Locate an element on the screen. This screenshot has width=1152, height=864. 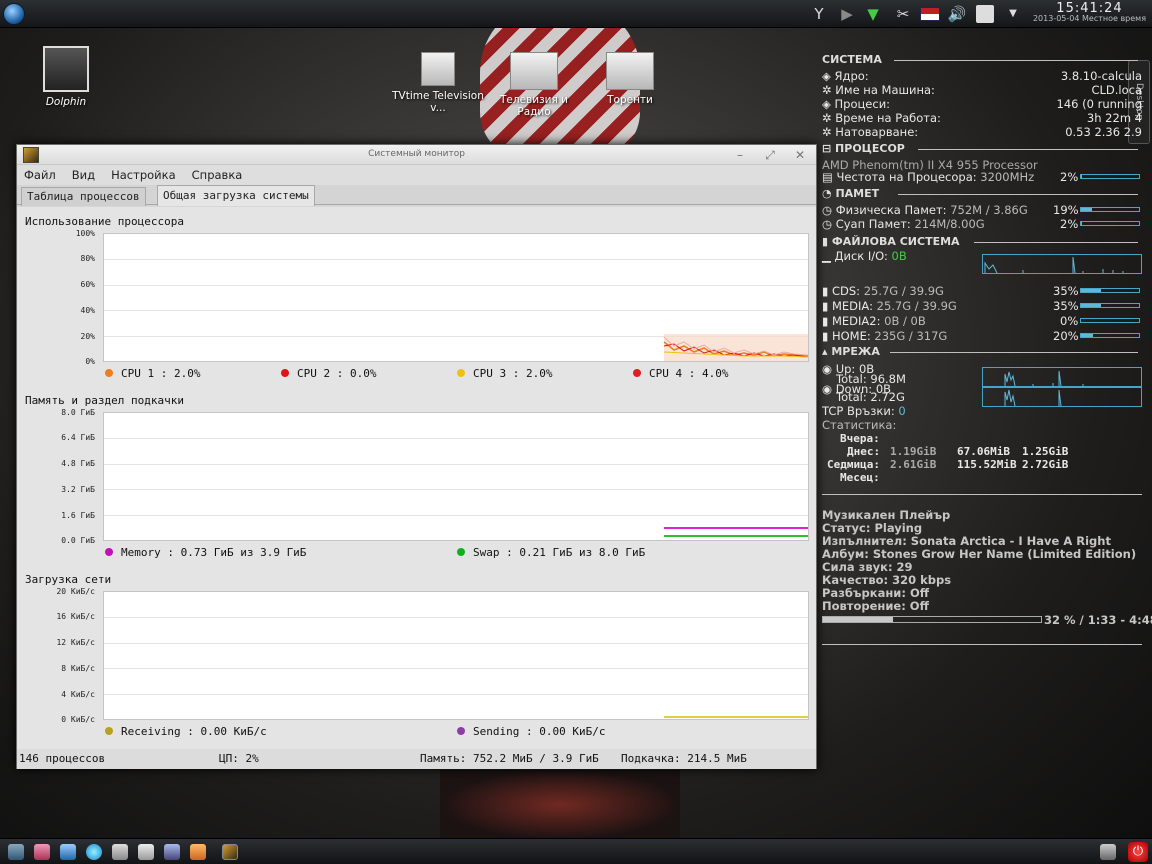
physical-mem-bar is located at coordinates (1110, 209).